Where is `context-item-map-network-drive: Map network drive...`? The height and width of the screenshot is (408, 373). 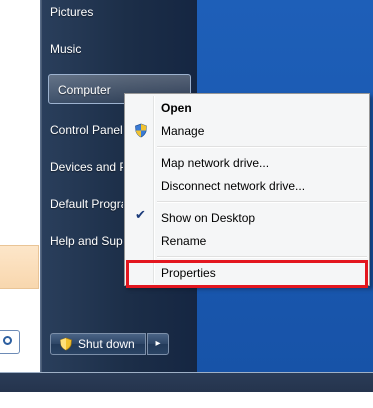 context-item-map-network-drive: Map network drive... is located at coordinates (215, 163).